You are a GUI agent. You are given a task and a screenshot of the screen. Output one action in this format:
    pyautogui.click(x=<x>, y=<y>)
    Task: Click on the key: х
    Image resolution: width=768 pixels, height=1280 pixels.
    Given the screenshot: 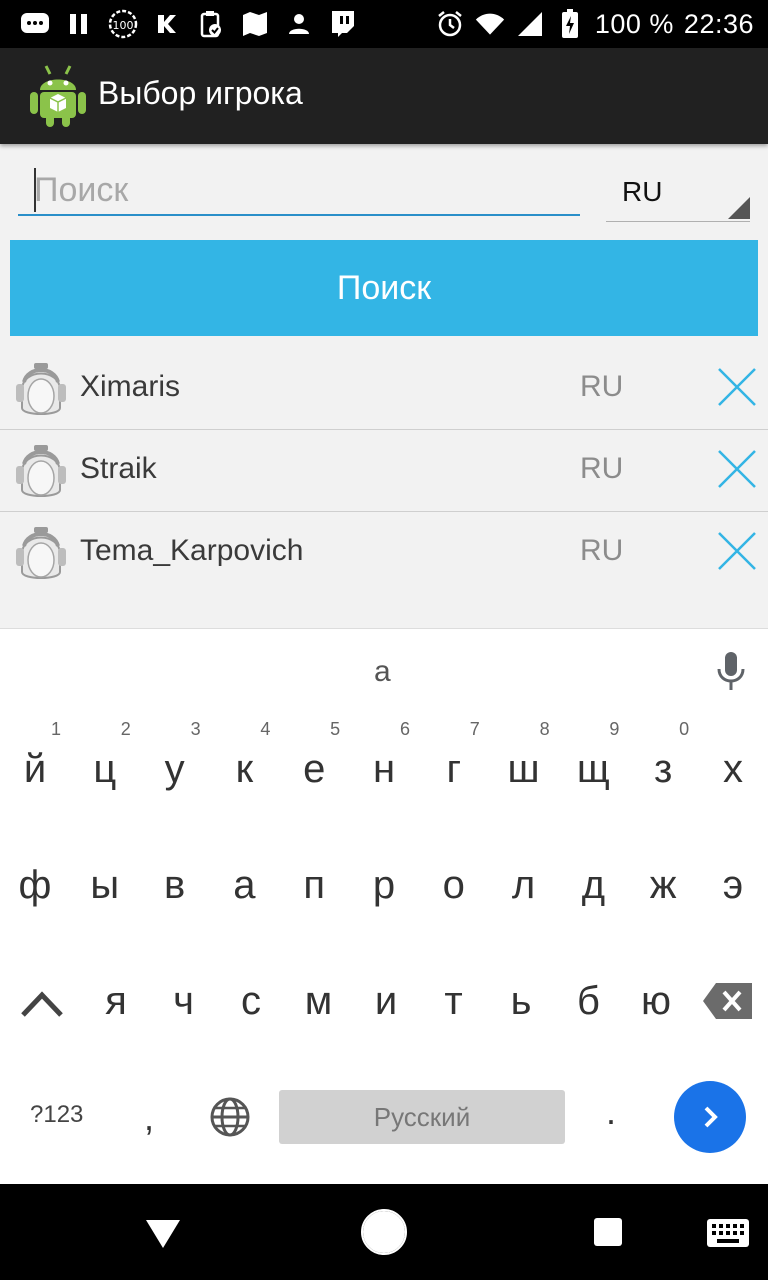 What is the action you would take?
    pyautogui.click(x=733, y=769)
    